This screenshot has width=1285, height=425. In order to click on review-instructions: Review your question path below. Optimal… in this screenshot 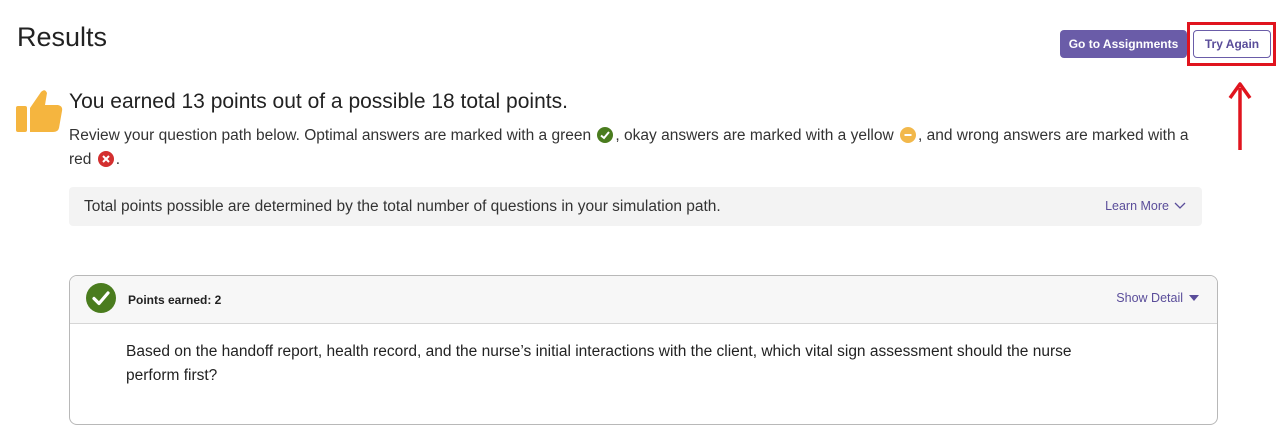, I will do `click(639, 148)`.